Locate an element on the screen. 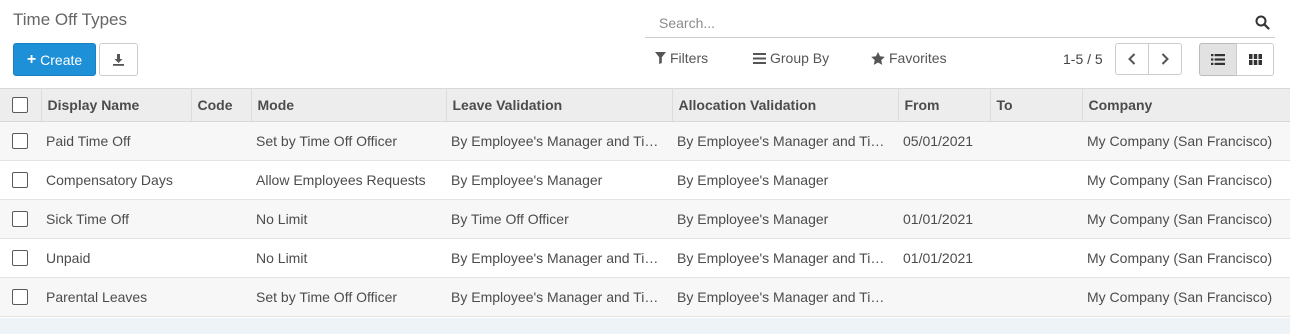  chevron-right-icon is located at coordinates (1165, 59).